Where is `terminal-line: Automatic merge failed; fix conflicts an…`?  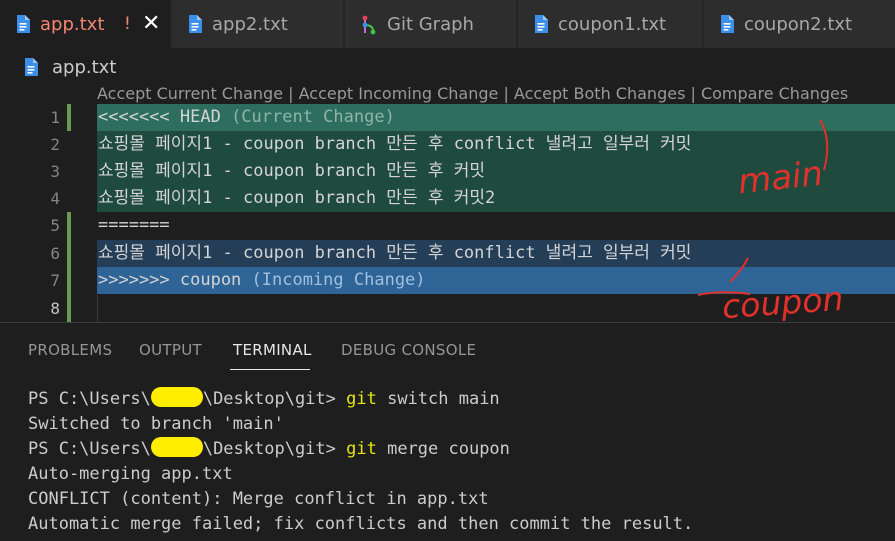 terminal-line: Automatic merge failed; fix conflicts an… is located at coordinates (361, 524).